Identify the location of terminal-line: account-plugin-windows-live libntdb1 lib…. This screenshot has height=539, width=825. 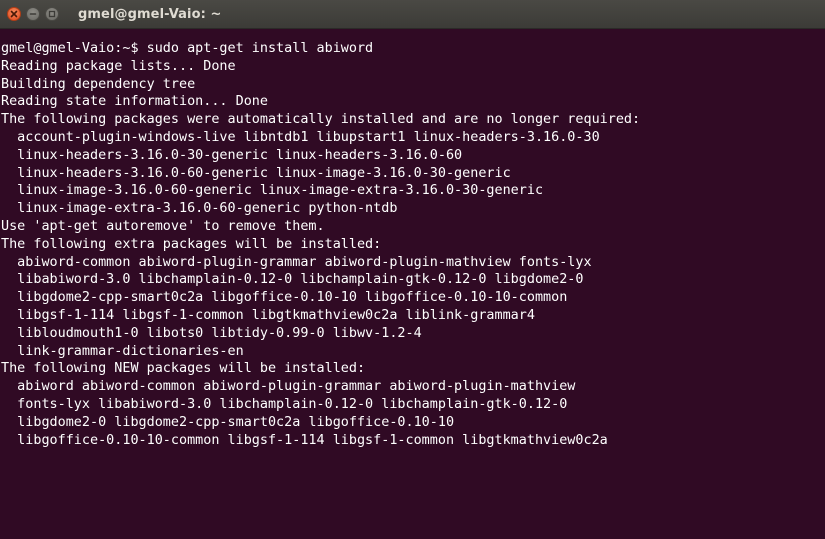
(300, 137).